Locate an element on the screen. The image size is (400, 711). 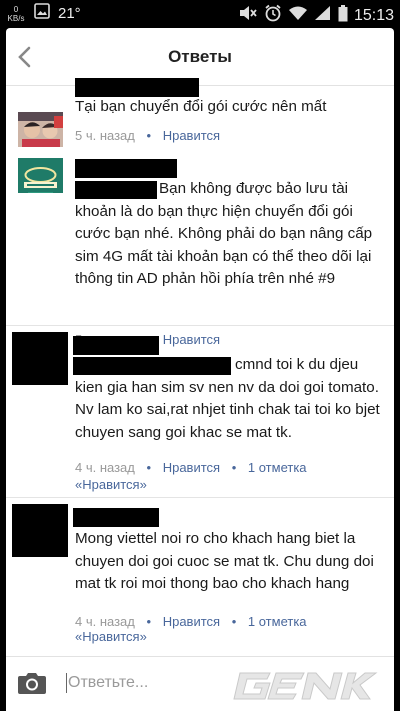
genk-watermark is located at coordinates (305, 686).